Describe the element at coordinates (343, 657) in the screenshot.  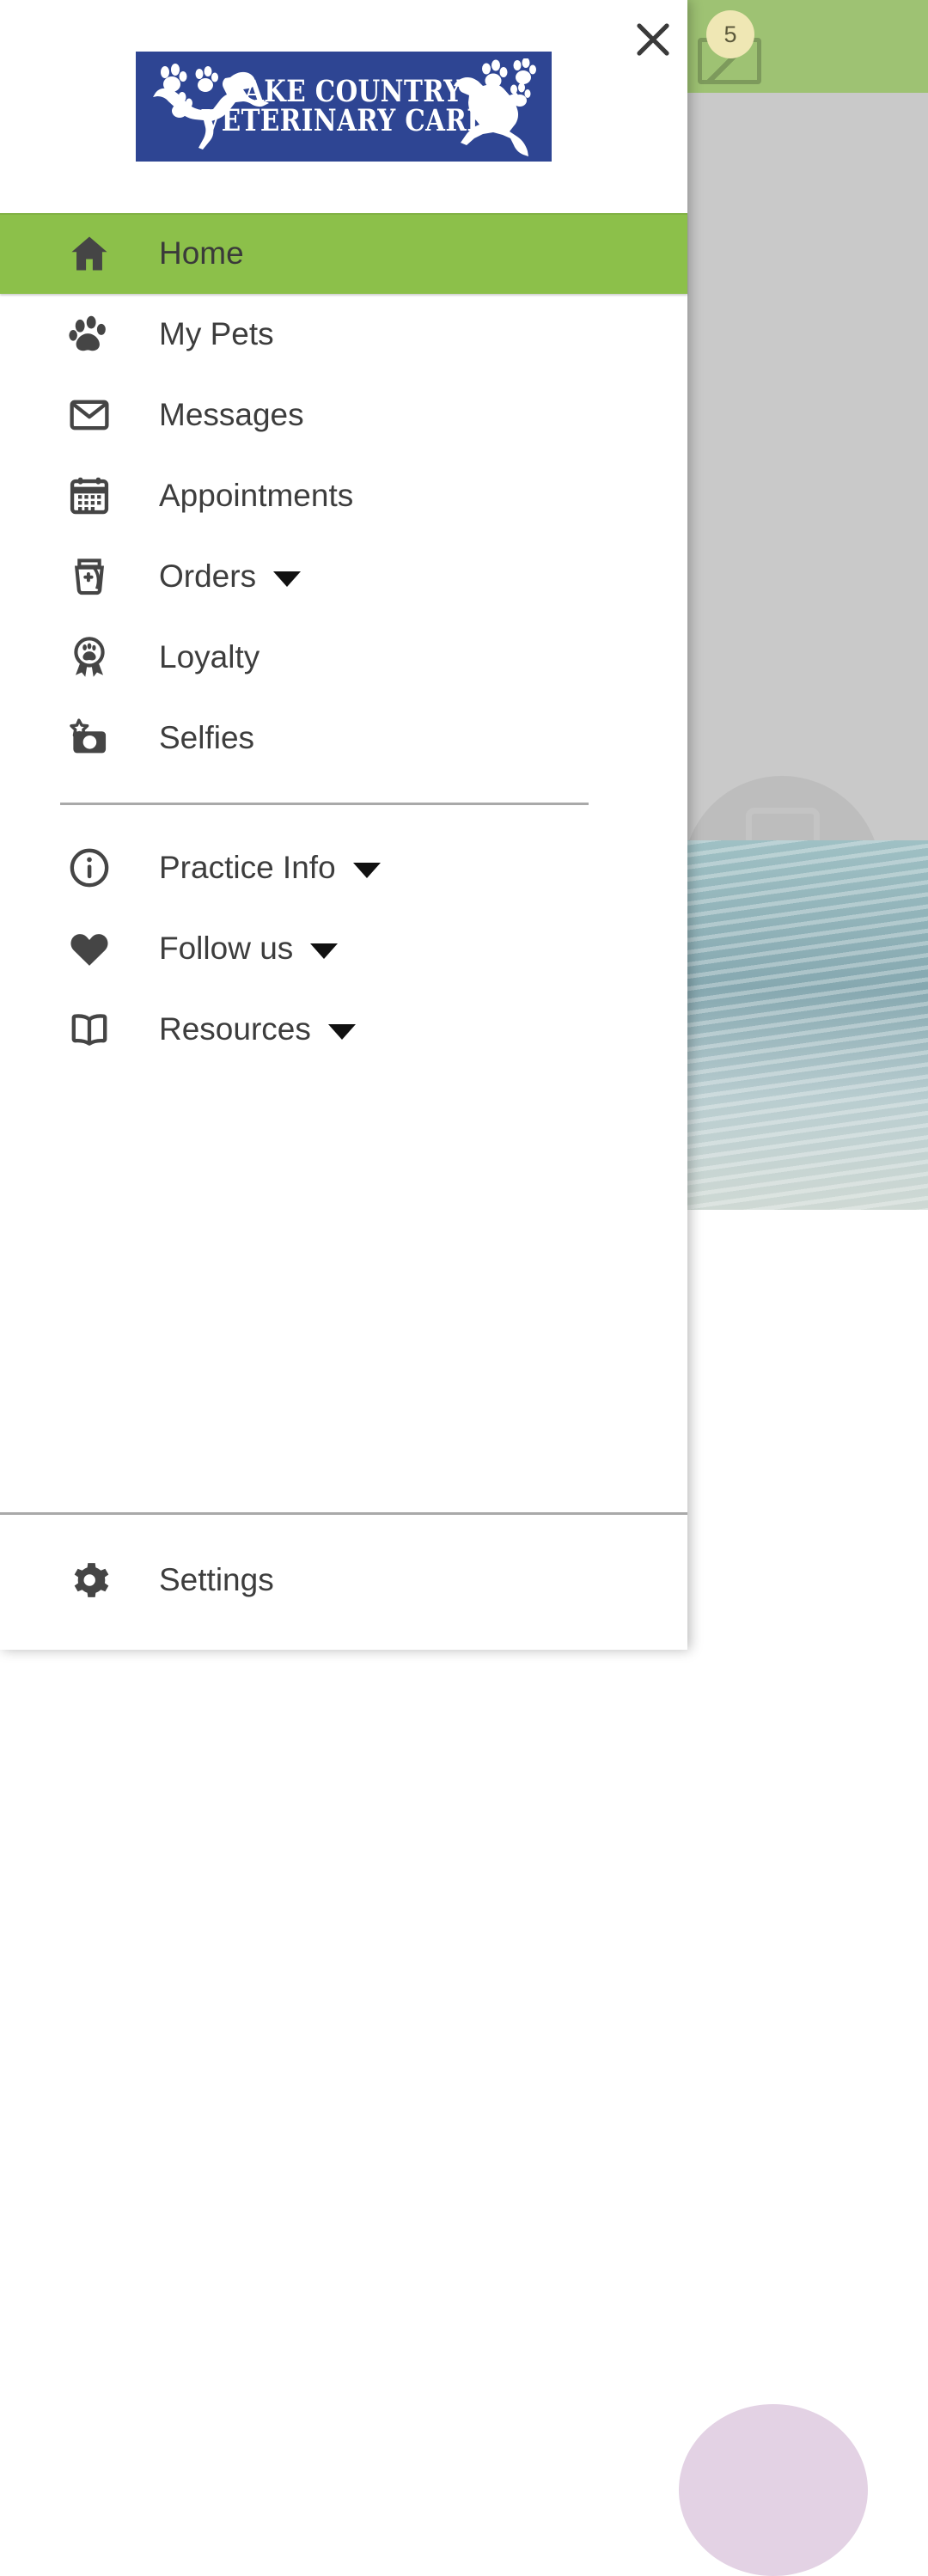
I see `sidebar-item-loyalty: Loyalty` at that location.